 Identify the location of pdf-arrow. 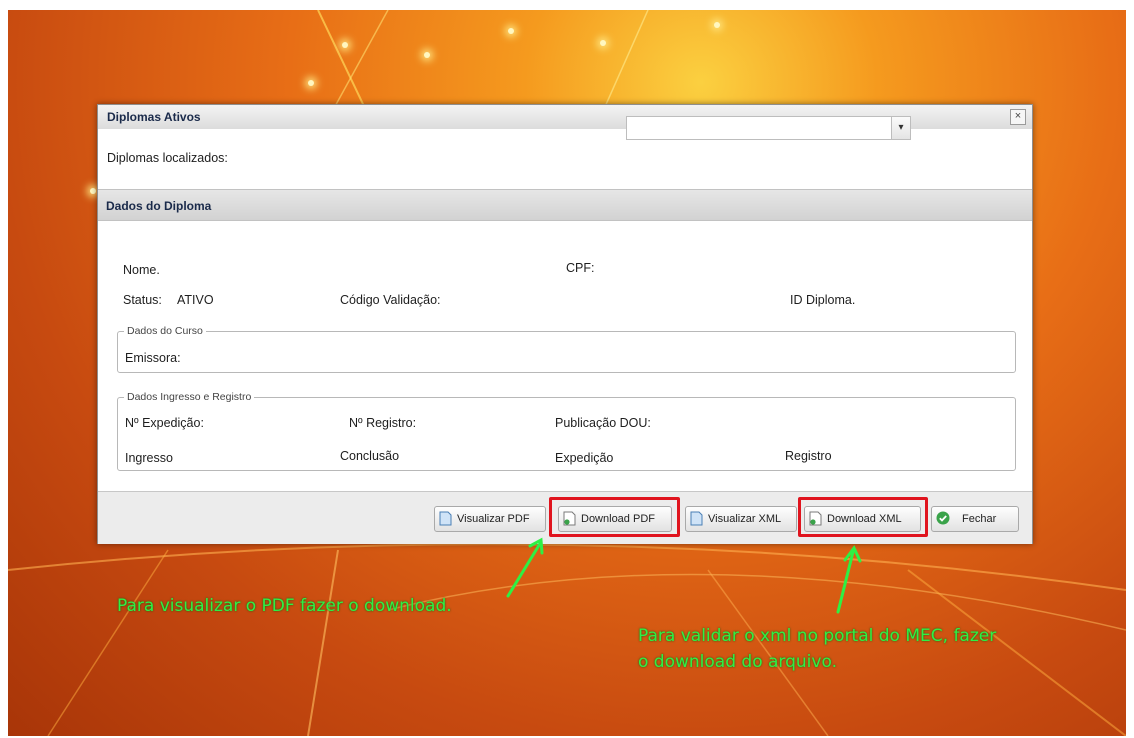
(524, 569).